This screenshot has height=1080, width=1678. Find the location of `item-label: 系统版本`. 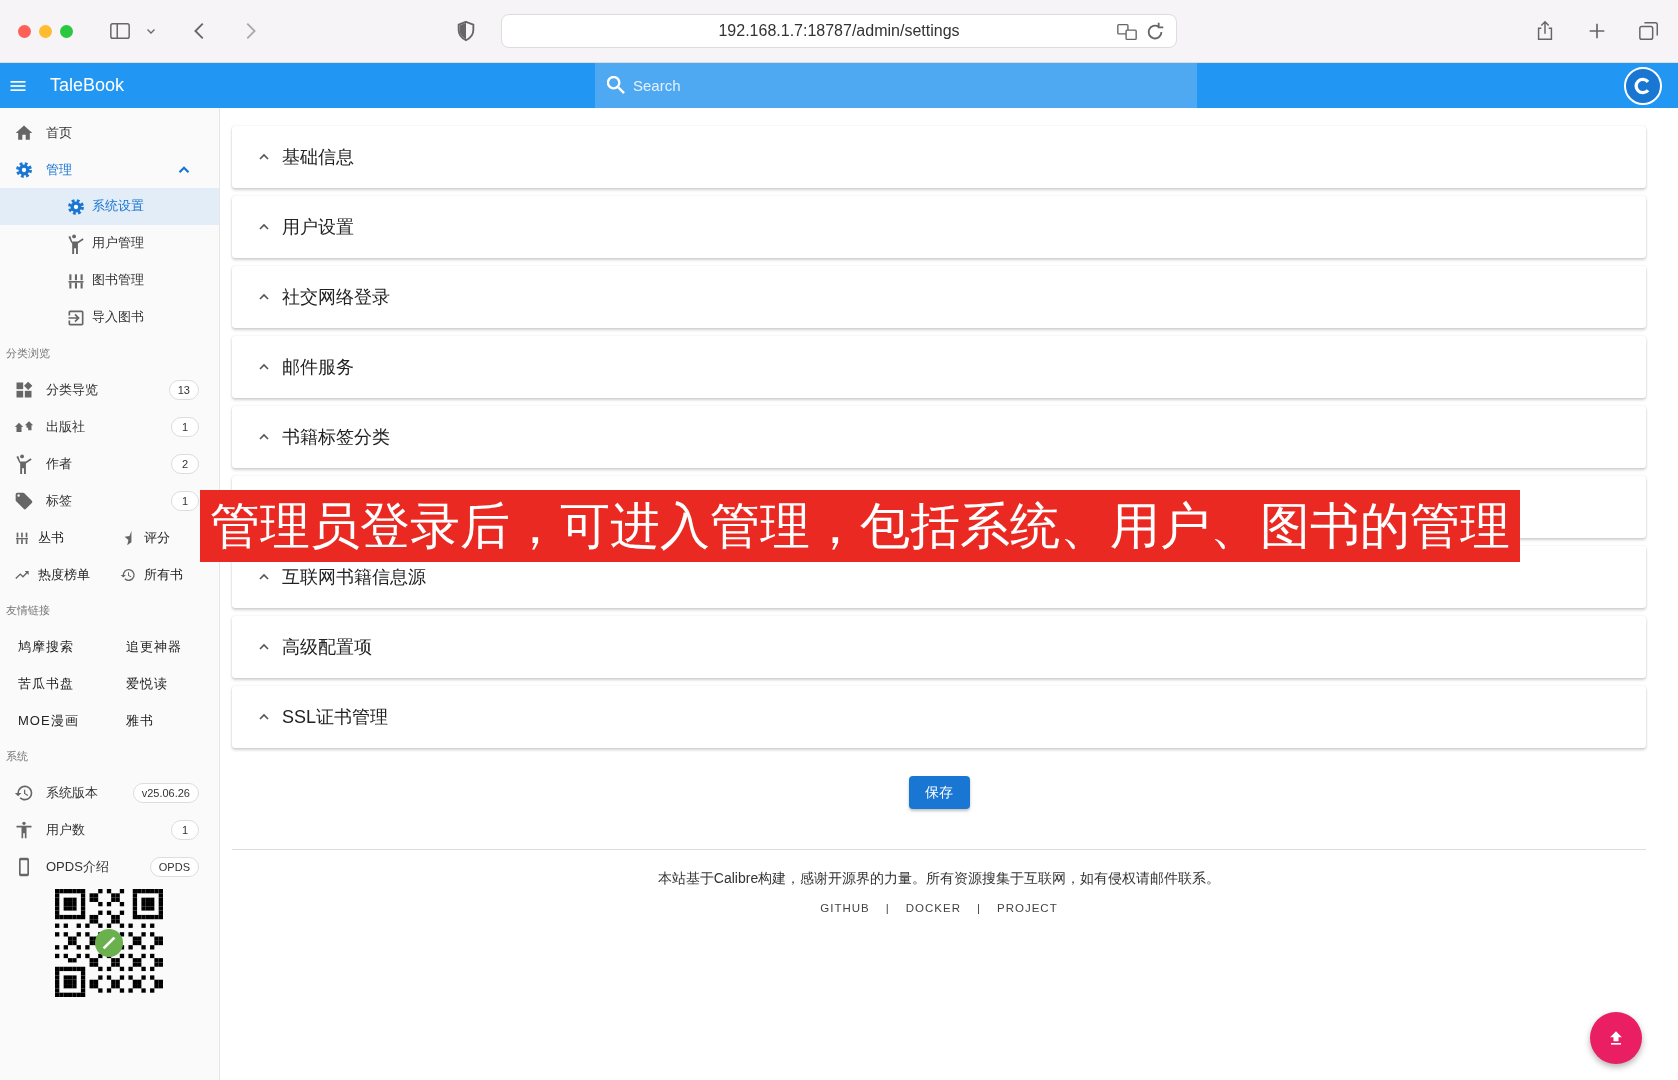

item-label: 系统版本 is located at coordinates (72, 792).